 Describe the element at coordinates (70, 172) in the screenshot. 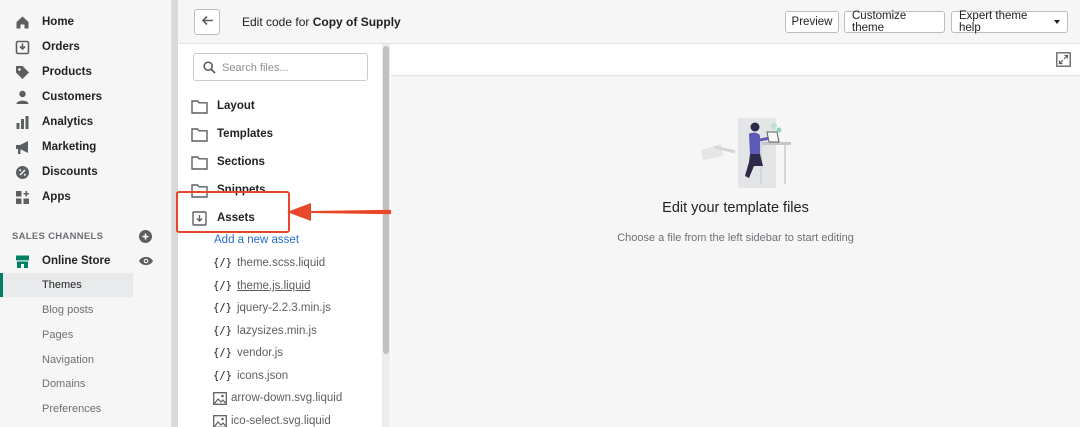

I see `nav-item-label: Discounts` at that location.